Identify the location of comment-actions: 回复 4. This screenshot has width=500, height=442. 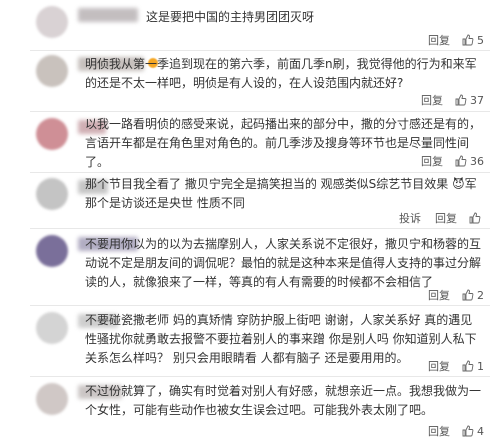
(456, 431).